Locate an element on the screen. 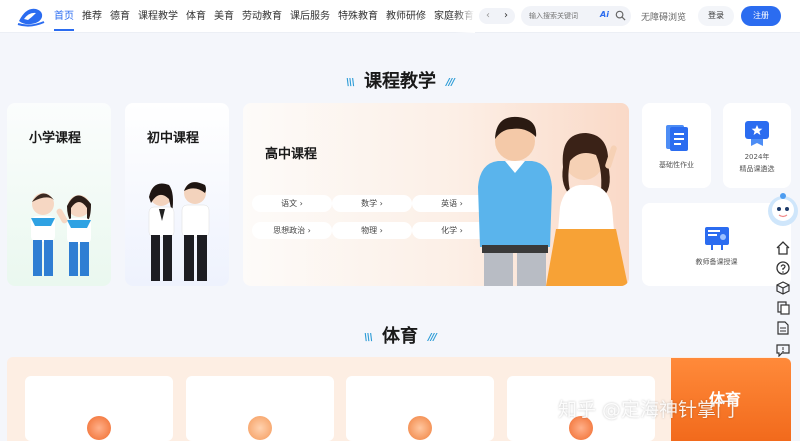 This screenshot has height=441, width=800. primary-students-illustration is located at coordinates (61, 234).